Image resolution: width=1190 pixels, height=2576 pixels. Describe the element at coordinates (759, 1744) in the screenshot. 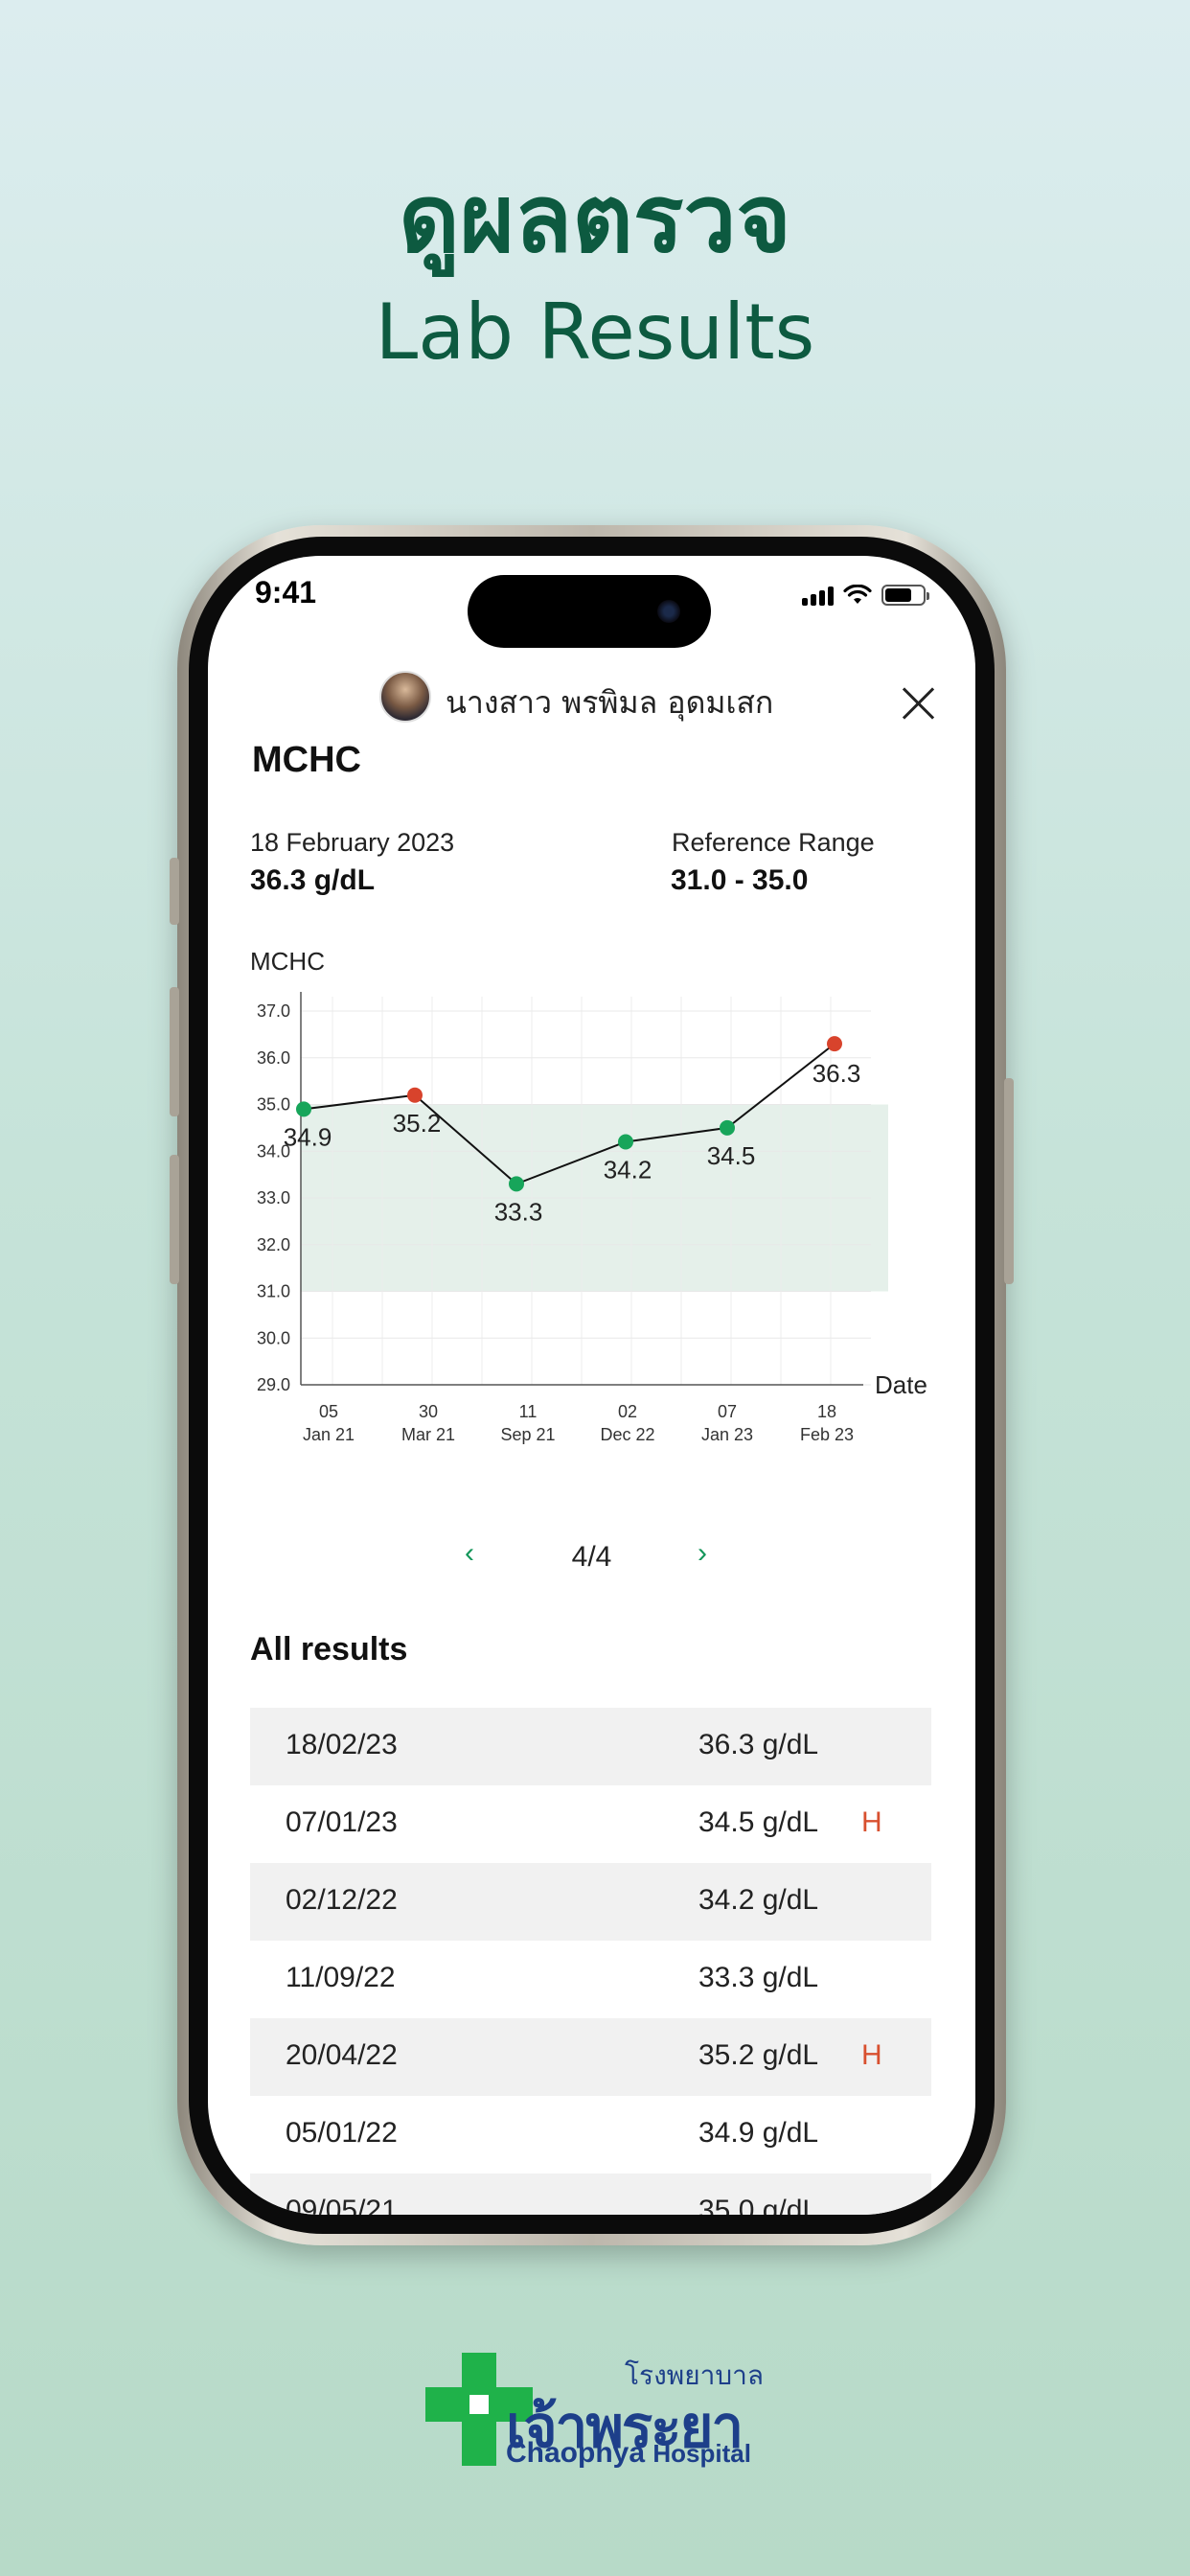

I see `row-value: 36.3 g/dL` at that location.